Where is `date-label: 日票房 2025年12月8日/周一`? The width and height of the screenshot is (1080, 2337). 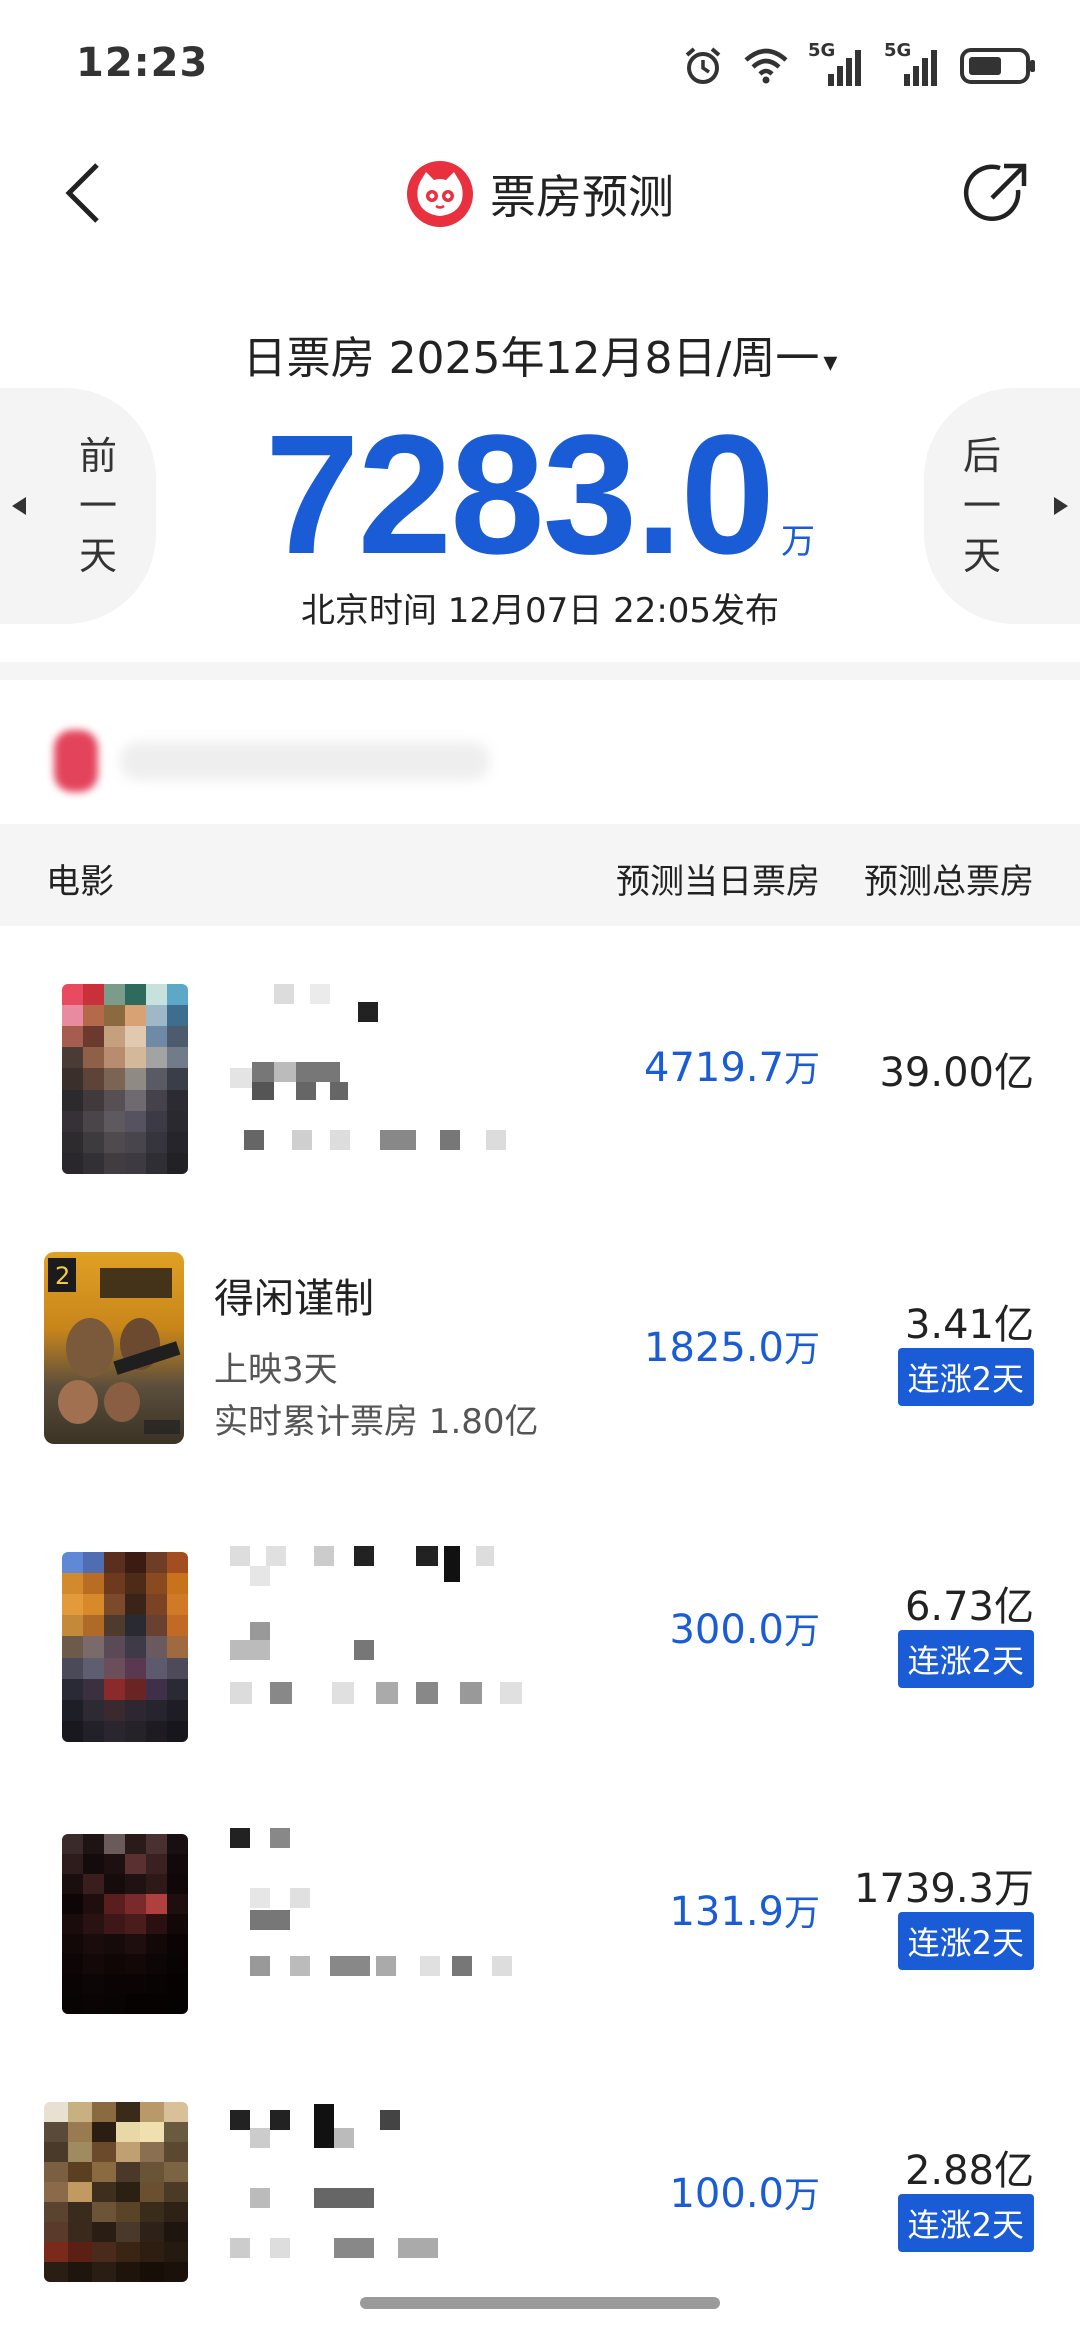
date-label: 日票房 2025年12月8日/周一 is located at coordinates (531, 358).